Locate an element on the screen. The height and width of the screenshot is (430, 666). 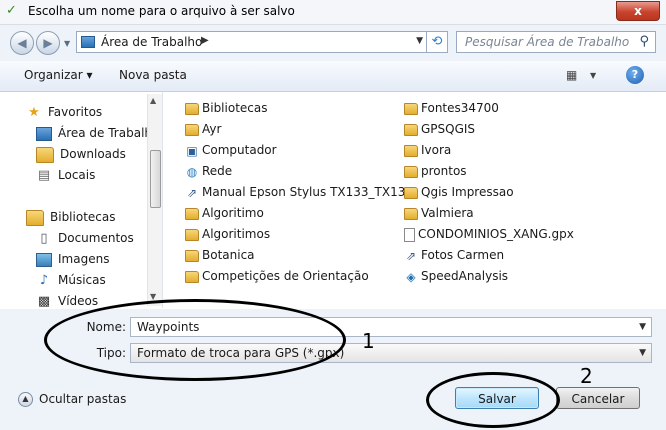
list-item: Competições de Orientação is located at coordinates (277, 276).